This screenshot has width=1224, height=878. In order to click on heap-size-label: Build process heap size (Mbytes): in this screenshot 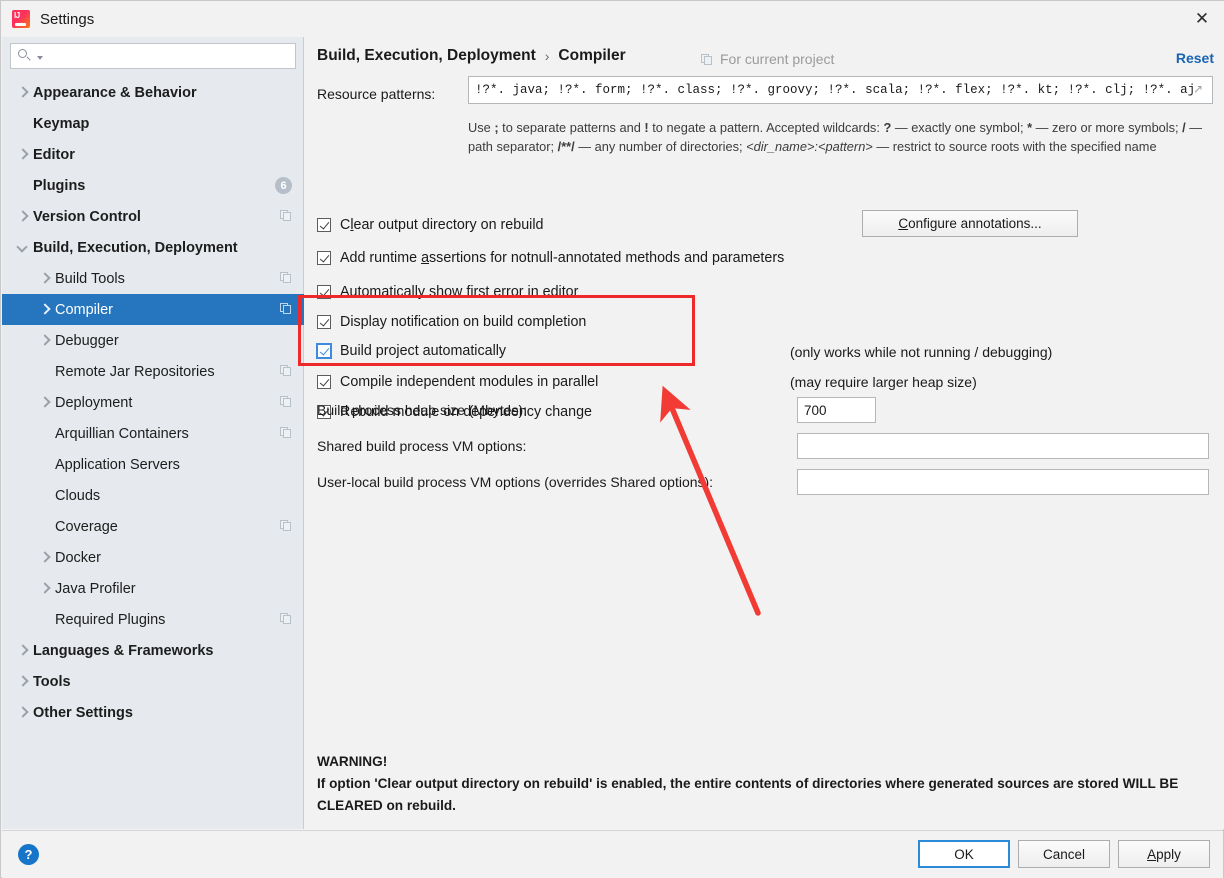, I will do `click(422, 410)`.